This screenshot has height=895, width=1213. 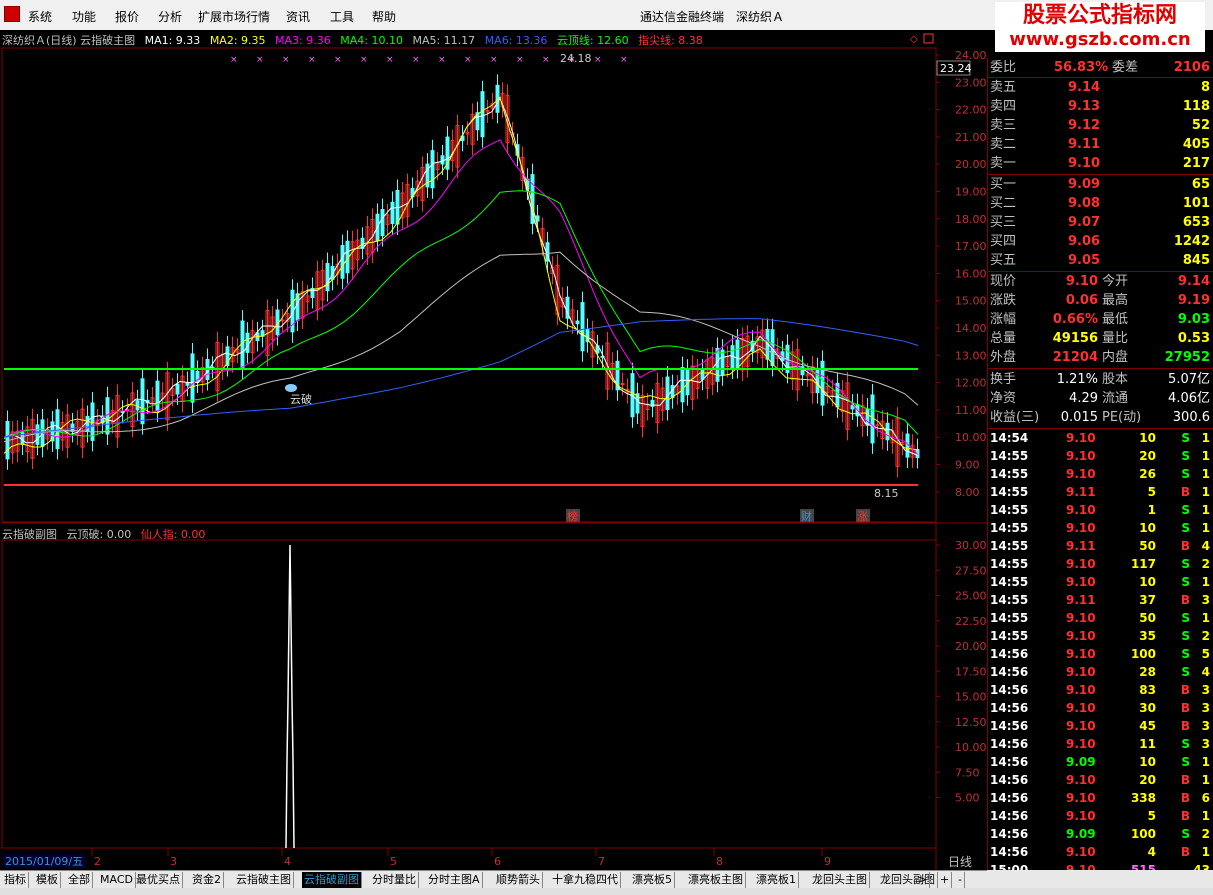 I want to click on tab-十拿九稳四代: 十拿九稳四代, so click(x=585, y=880).